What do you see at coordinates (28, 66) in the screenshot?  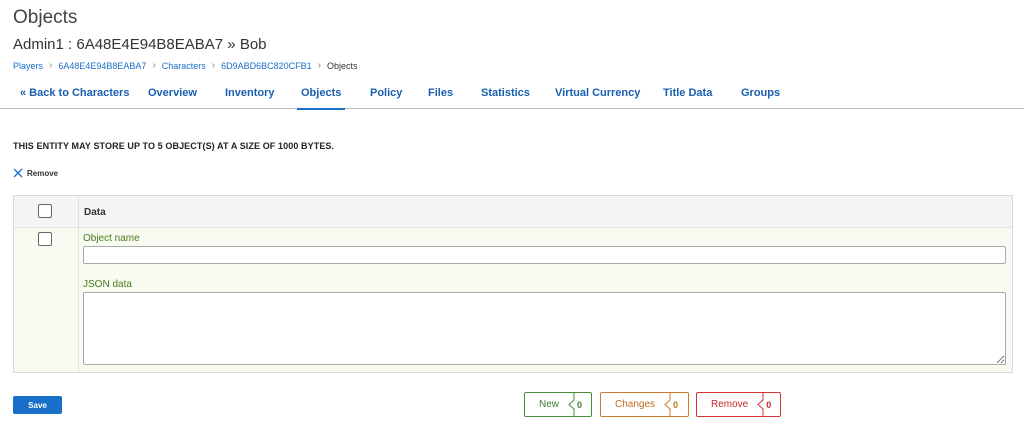 I see `breadcrumb-players: Players` at bounding box center [28, 66].